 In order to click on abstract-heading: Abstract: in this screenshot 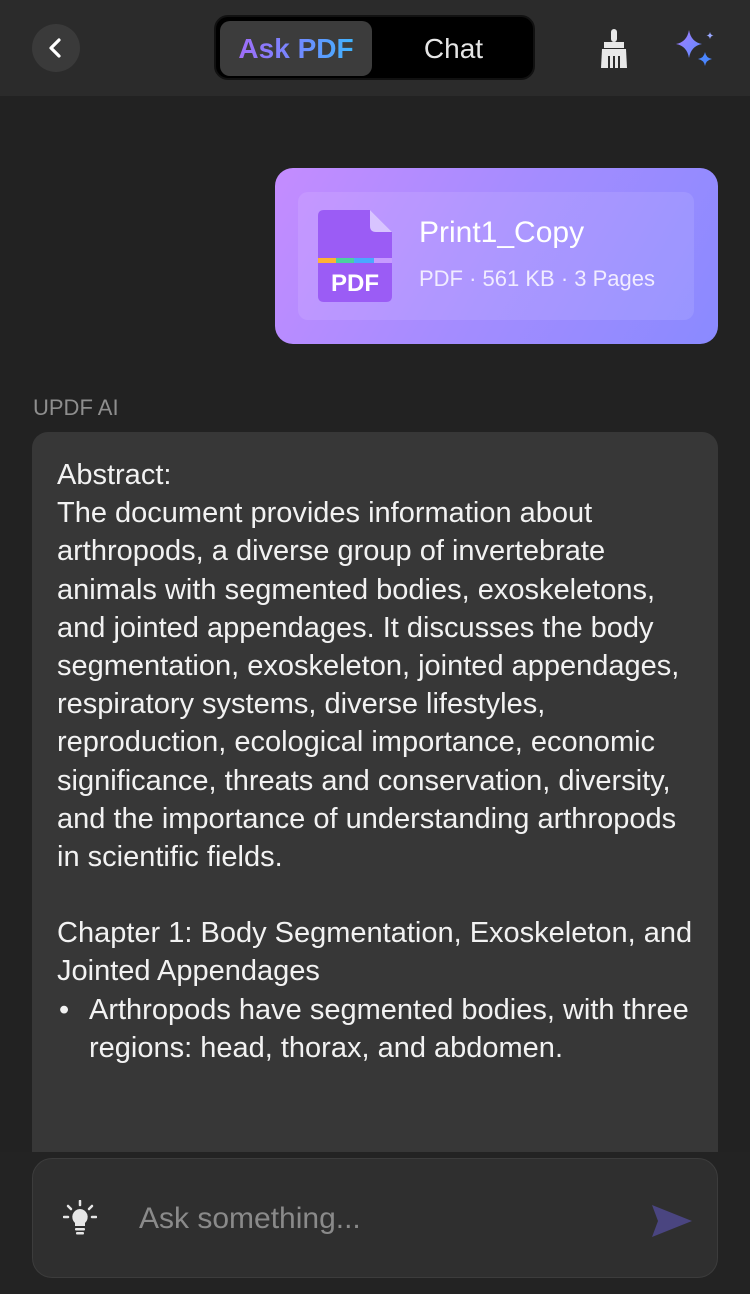, I will do `click(114, 475)`.